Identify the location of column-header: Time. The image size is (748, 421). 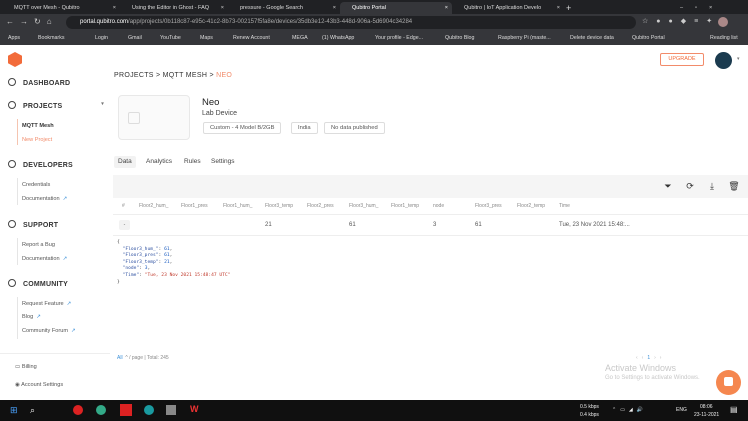
(564, 206).